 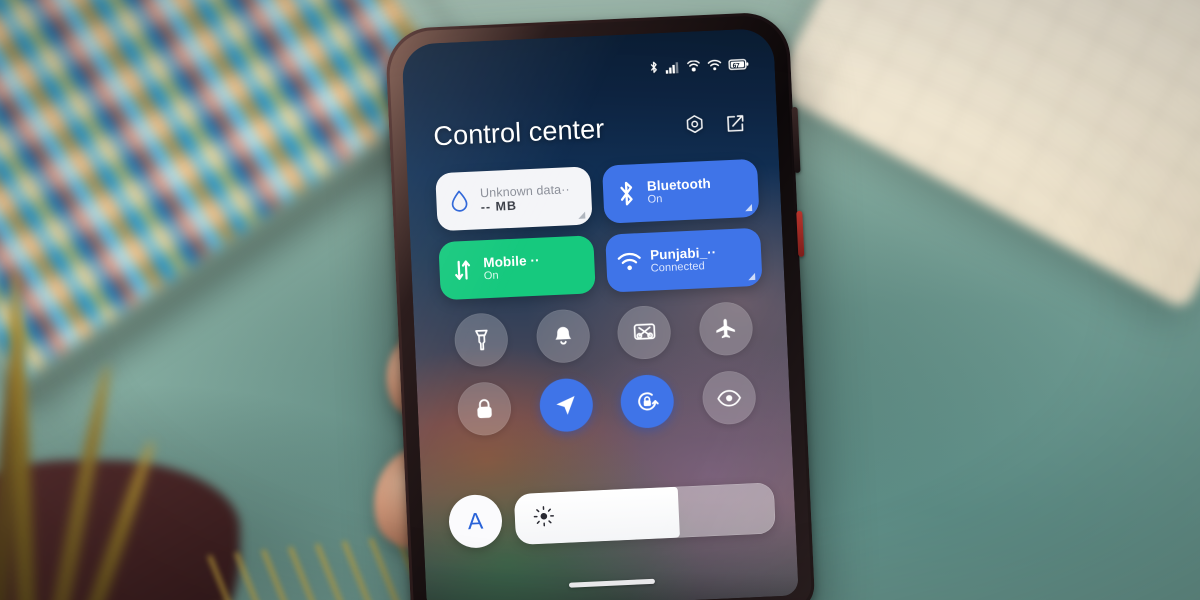 What do you see at coordinates (120, 434) in the screenshot?
I see `plant-pot` at bounding box center [120, 434].